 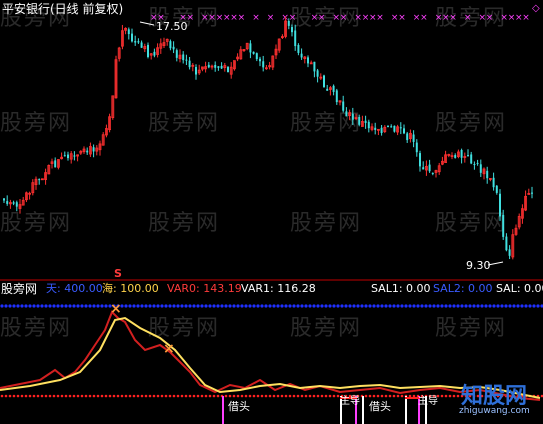 I want to click on signal-label: 主导, so click(x=428, y=401).